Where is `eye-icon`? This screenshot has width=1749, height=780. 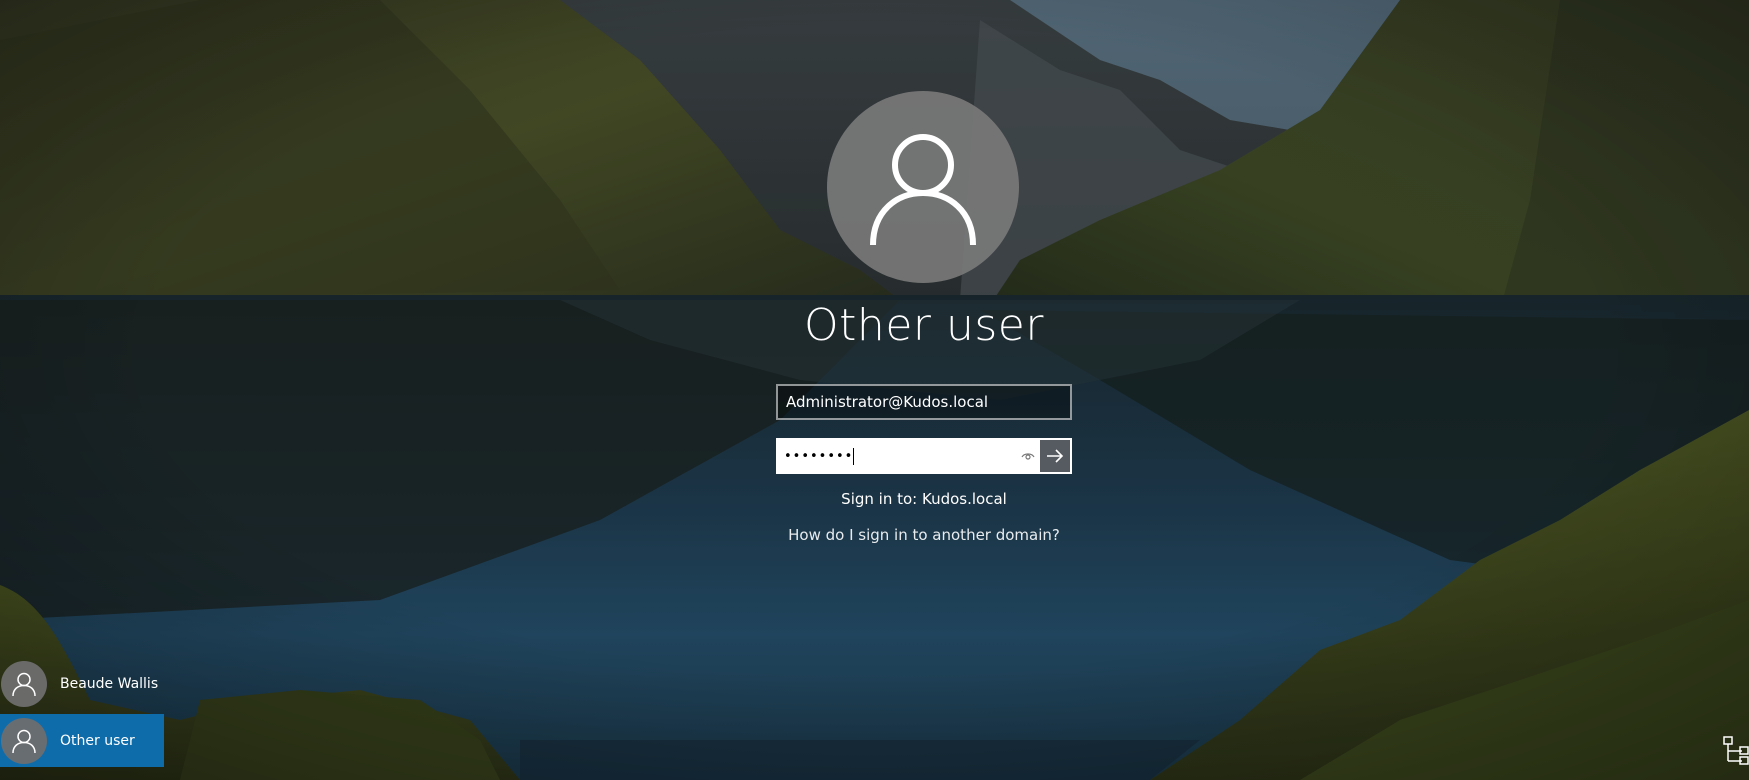 eye-icon is located at coordinates (1028, 456).